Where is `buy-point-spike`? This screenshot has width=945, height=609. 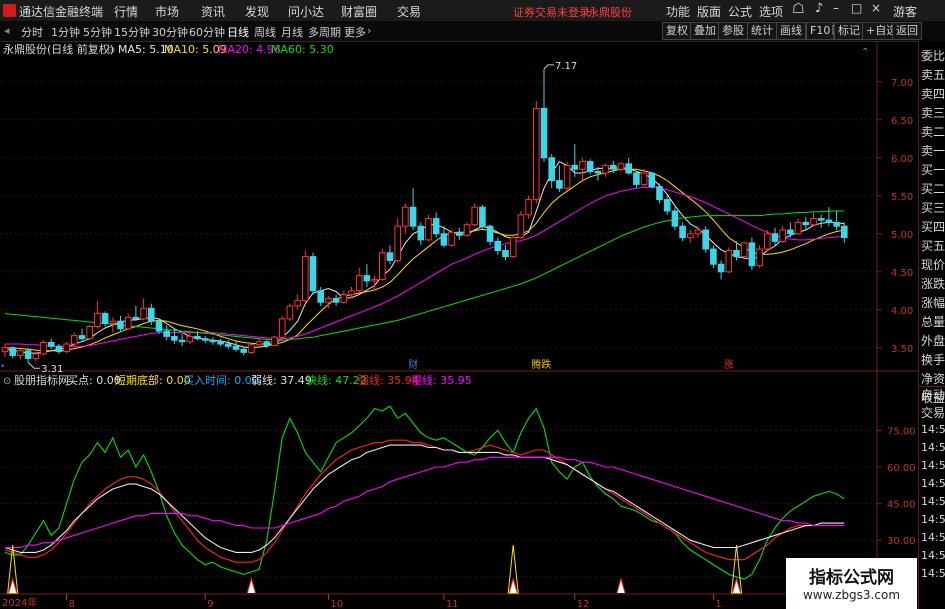 buy-point-spike is located at coordinates (513, 585).